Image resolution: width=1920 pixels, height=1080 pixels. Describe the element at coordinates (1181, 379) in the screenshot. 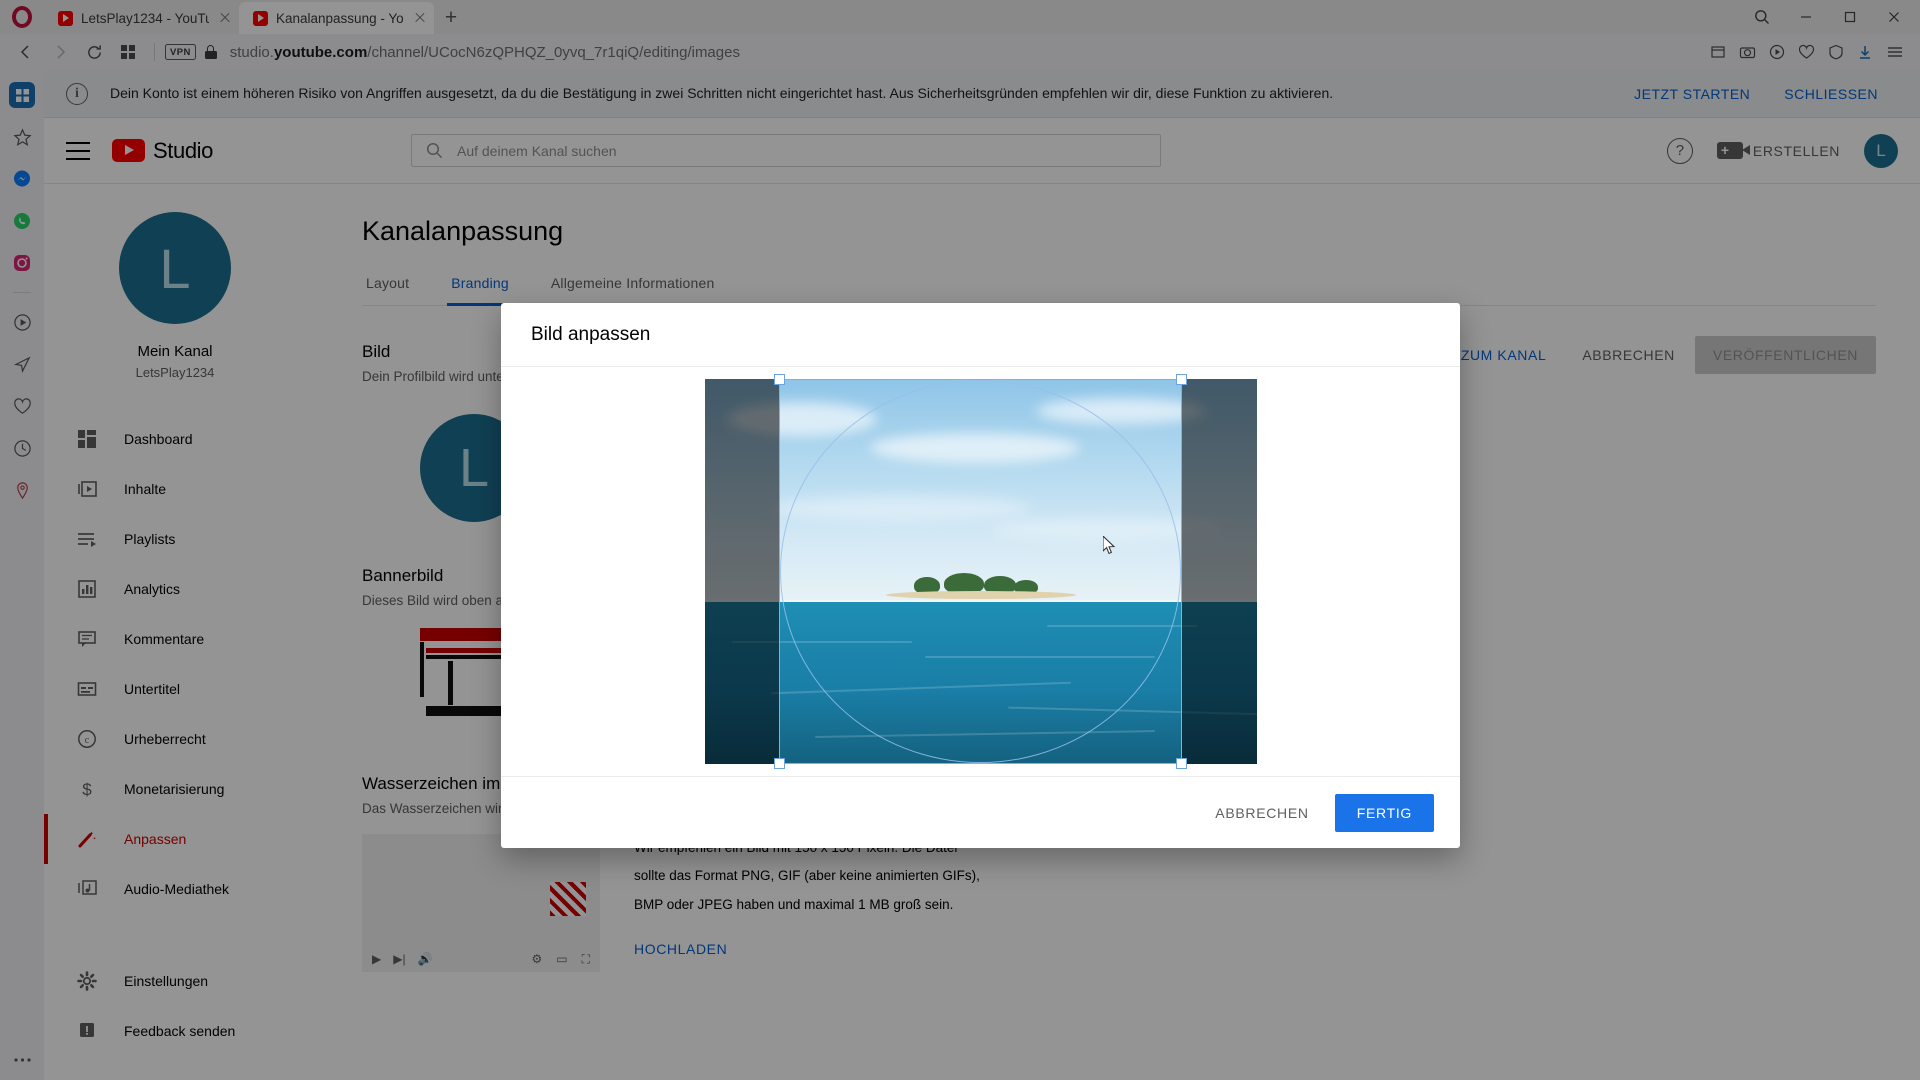

I see `crop-handle-top-right` at that location.